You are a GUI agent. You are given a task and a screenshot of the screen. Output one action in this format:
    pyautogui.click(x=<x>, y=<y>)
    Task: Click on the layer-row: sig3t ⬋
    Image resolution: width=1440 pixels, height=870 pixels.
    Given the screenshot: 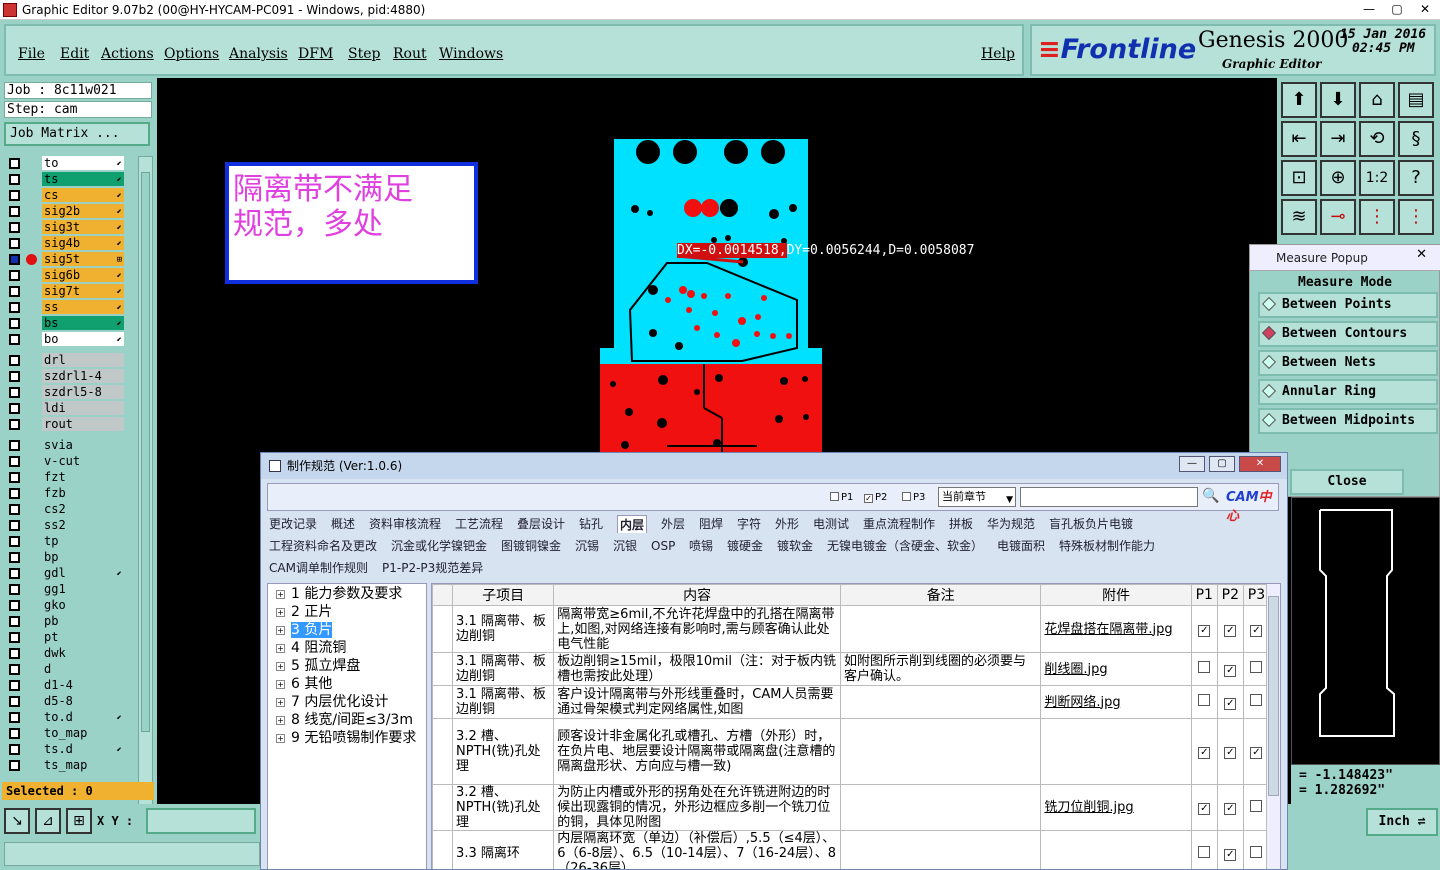 What is the action you would take?
    pyautogui.click(x=65, y=227)
    